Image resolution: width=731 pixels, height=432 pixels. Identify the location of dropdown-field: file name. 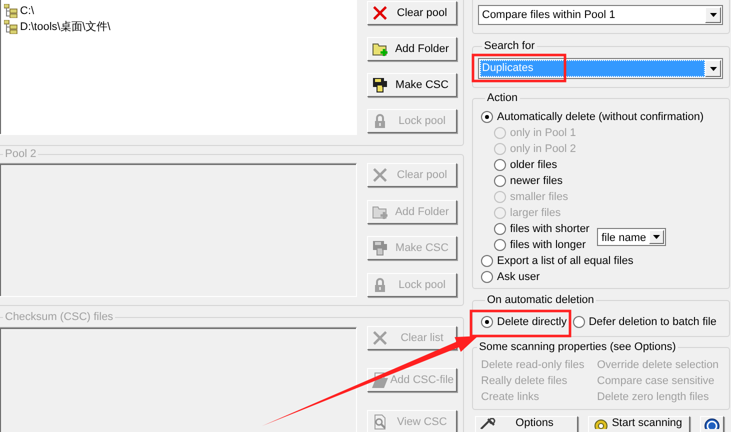
(631, 237).